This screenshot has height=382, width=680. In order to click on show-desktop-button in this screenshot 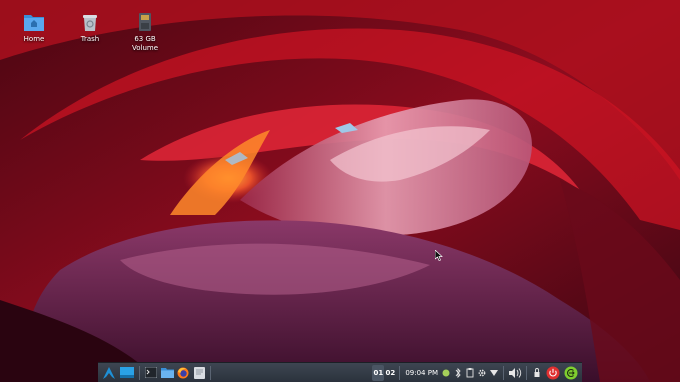, I will do `click(127, 373)`.